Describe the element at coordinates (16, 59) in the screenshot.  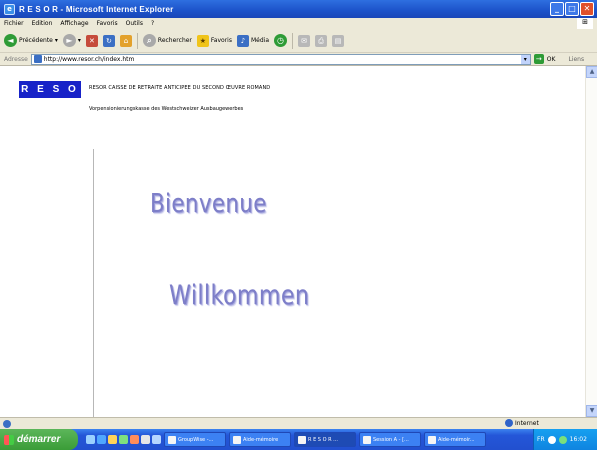
I see `address-label: Adresse` at that location.